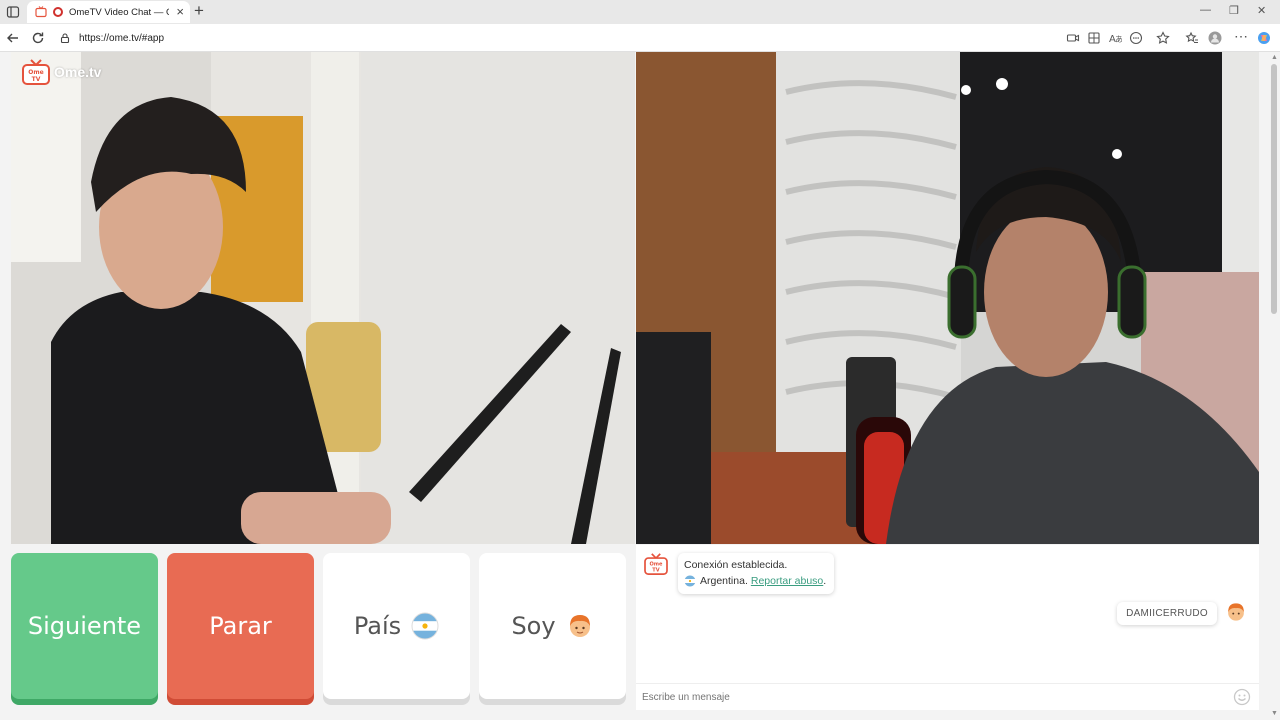  I want to click on logo-text: Ome.tv, so click(78, 72).